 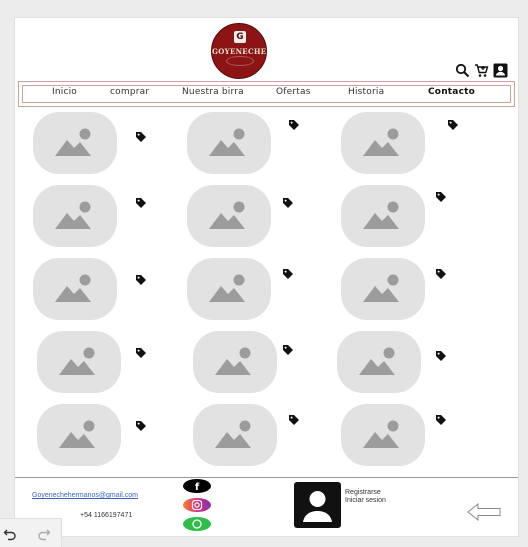 What do you see at coordinates (106, 515) in the screenshot?
I see `footer-phone: +54 1166197471` at bounding box center [106, 515].